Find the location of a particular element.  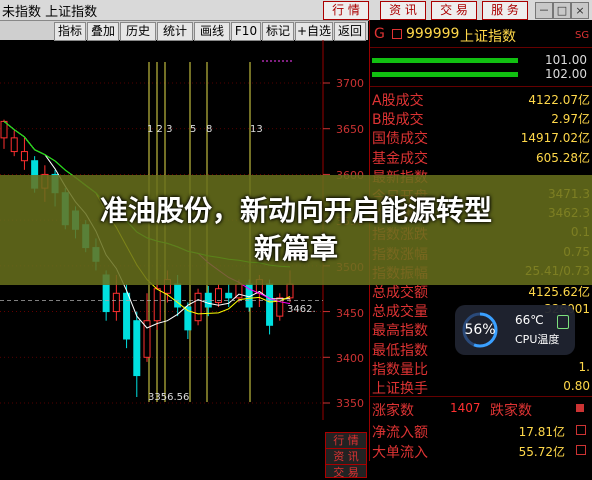

sell-volume-bar is located at coordinates (445, 74).